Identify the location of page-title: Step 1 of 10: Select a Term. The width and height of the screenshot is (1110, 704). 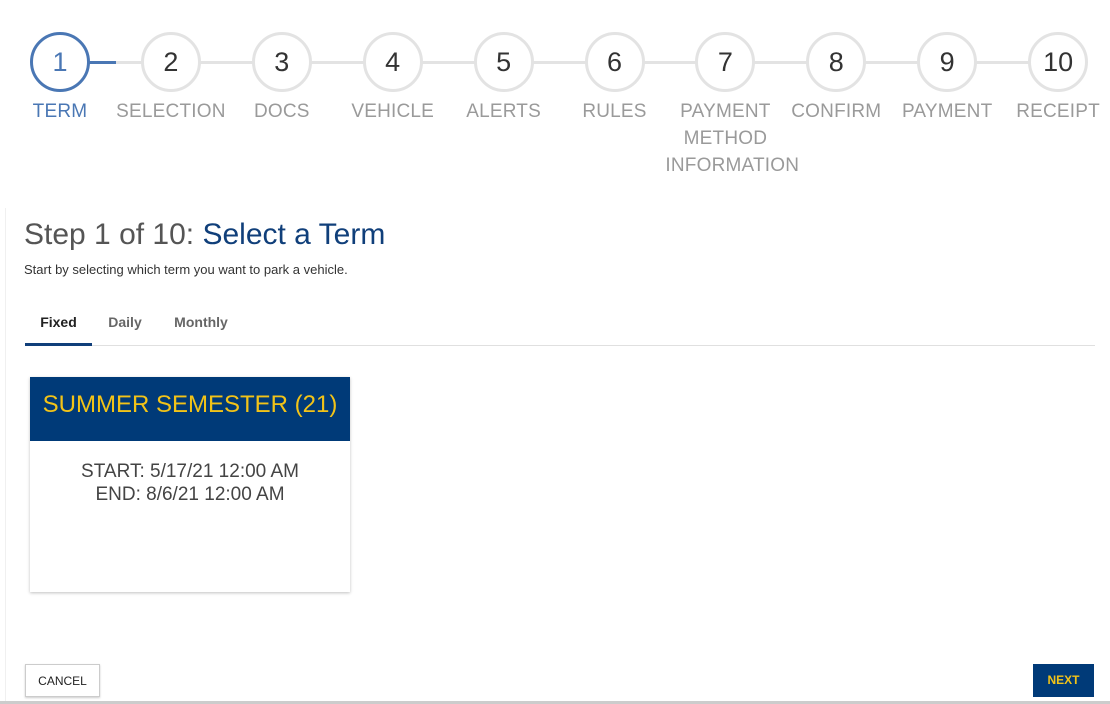
(205, 234).